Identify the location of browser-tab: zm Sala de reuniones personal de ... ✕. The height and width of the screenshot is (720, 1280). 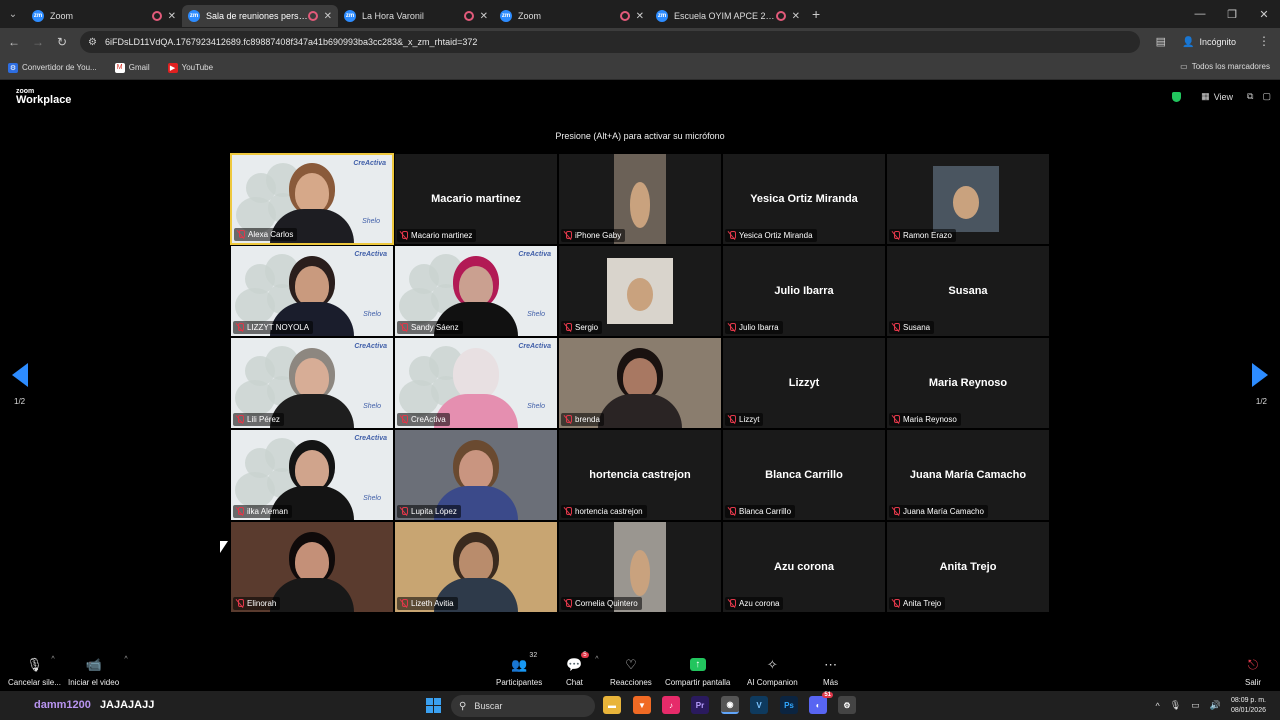
(260, 16).